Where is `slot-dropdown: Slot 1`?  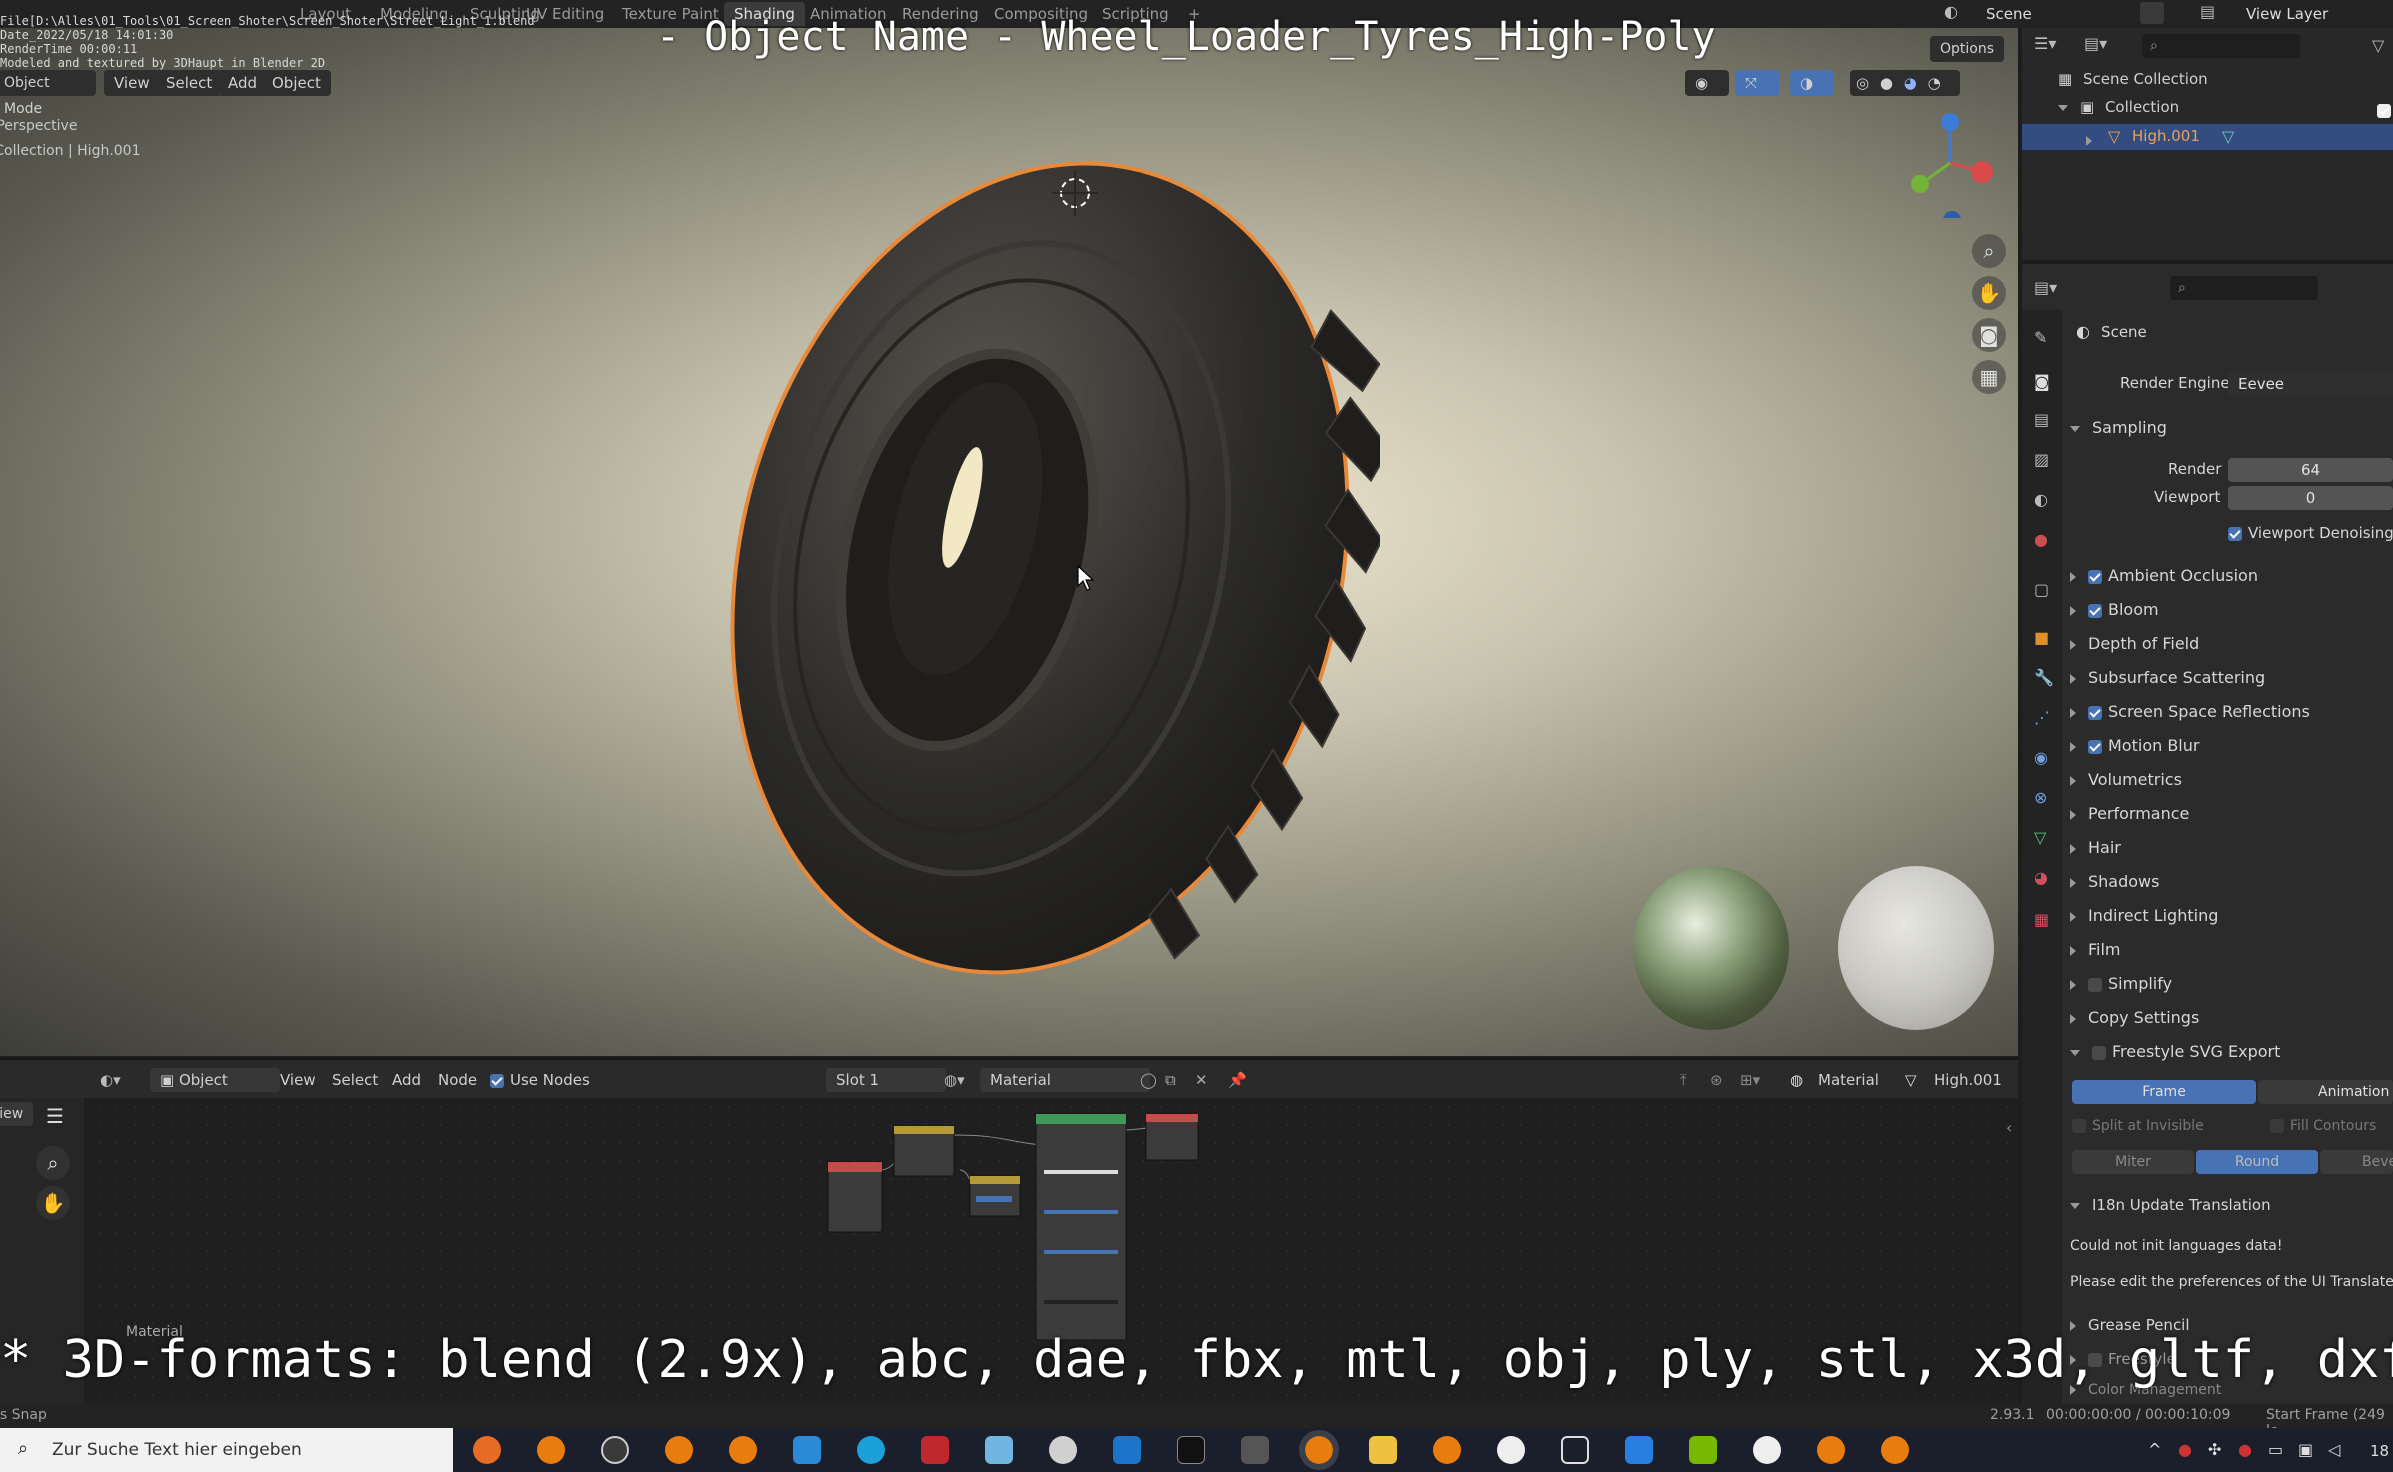 slot-dropdown: Slot 1 is located at coordinates (886, 1080).